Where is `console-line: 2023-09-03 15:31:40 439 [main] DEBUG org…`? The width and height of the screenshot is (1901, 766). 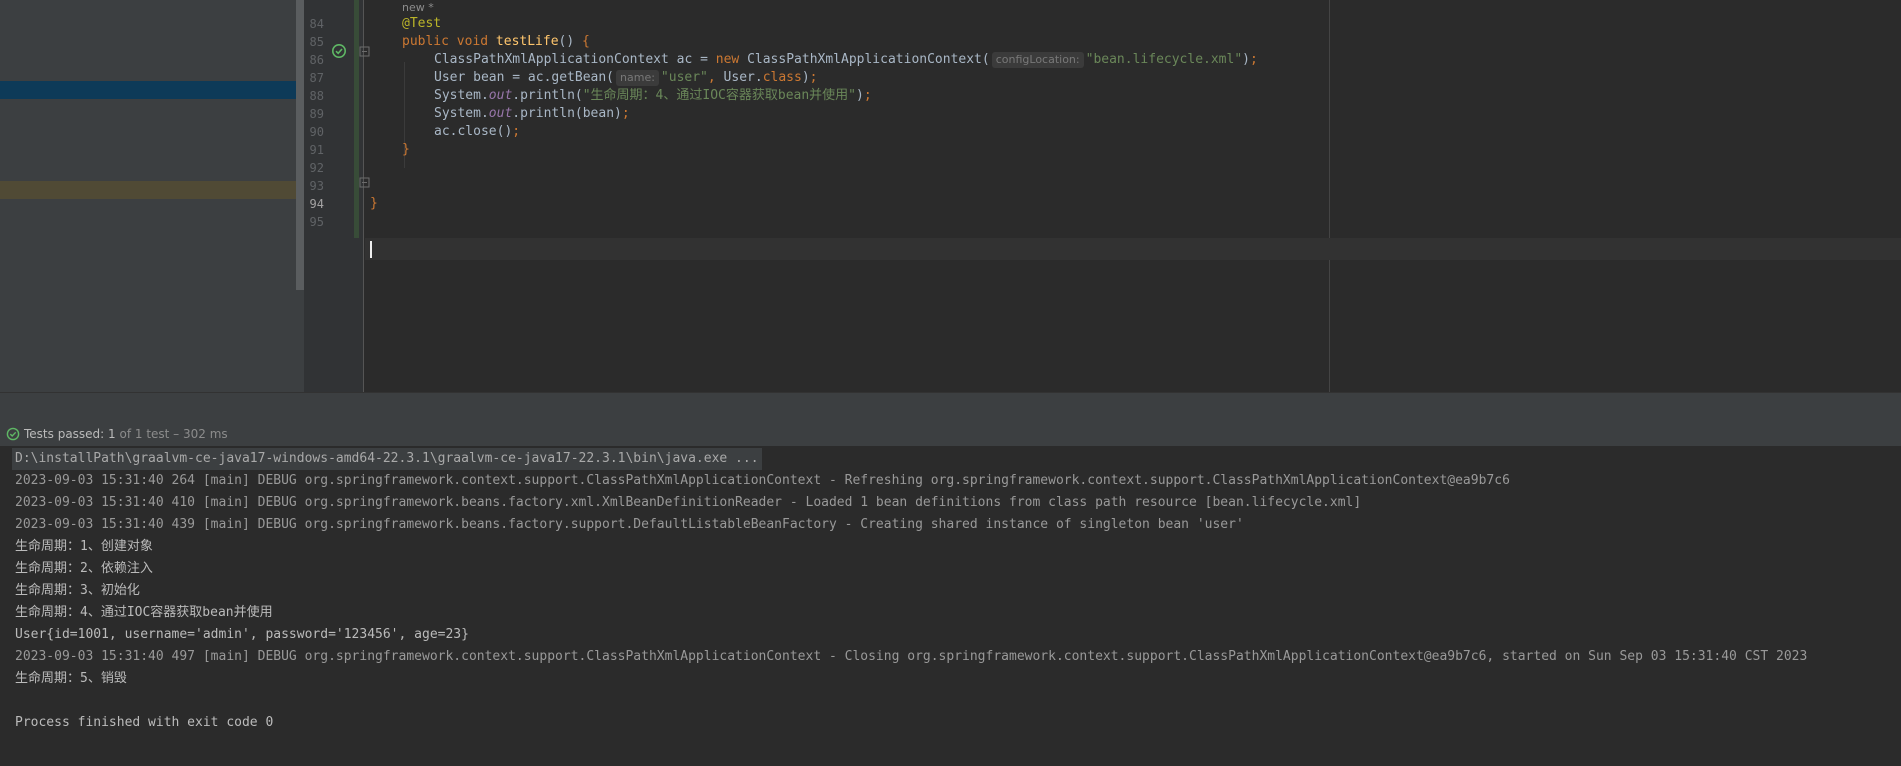 console-line: 2023-09-03 15:31:40 439 [main] DEBUG org… is located at coordinates (629, 524).